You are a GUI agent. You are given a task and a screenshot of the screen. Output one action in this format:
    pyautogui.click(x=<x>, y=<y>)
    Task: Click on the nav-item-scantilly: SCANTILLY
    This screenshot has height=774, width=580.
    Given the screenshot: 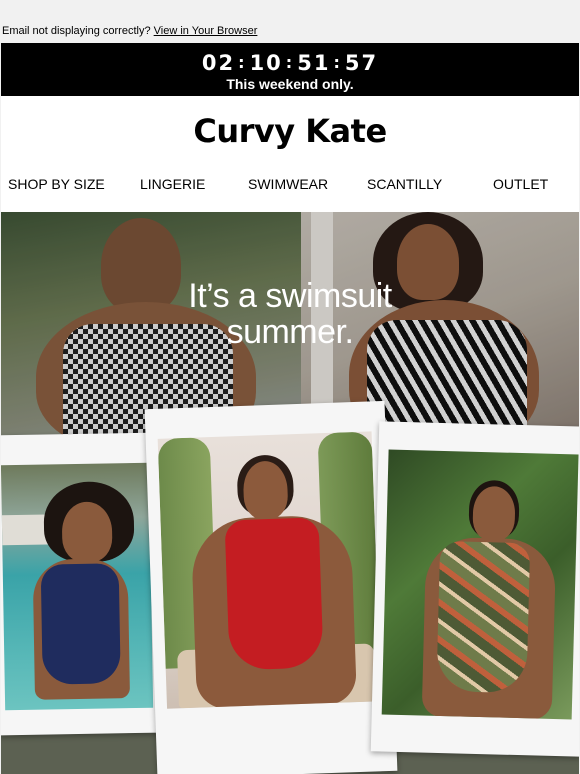 What is the action you would take?
    pyautogui.click(x=404, y=184)
    